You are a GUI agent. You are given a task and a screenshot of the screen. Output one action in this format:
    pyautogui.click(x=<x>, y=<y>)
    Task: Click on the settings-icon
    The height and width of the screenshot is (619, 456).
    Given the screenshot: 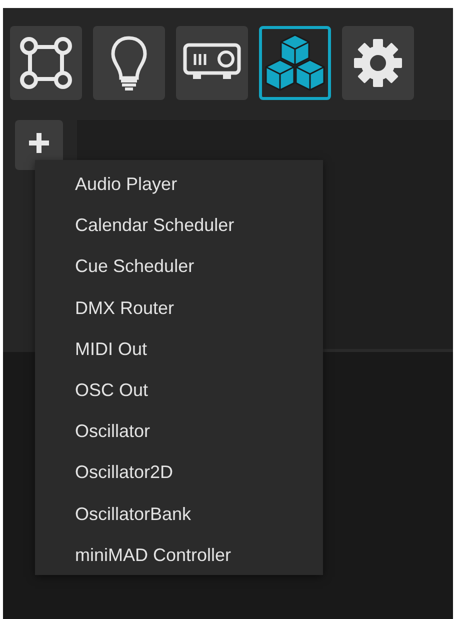 What is the action you would take?
    pyautogui.click(x=378, y=63)
    